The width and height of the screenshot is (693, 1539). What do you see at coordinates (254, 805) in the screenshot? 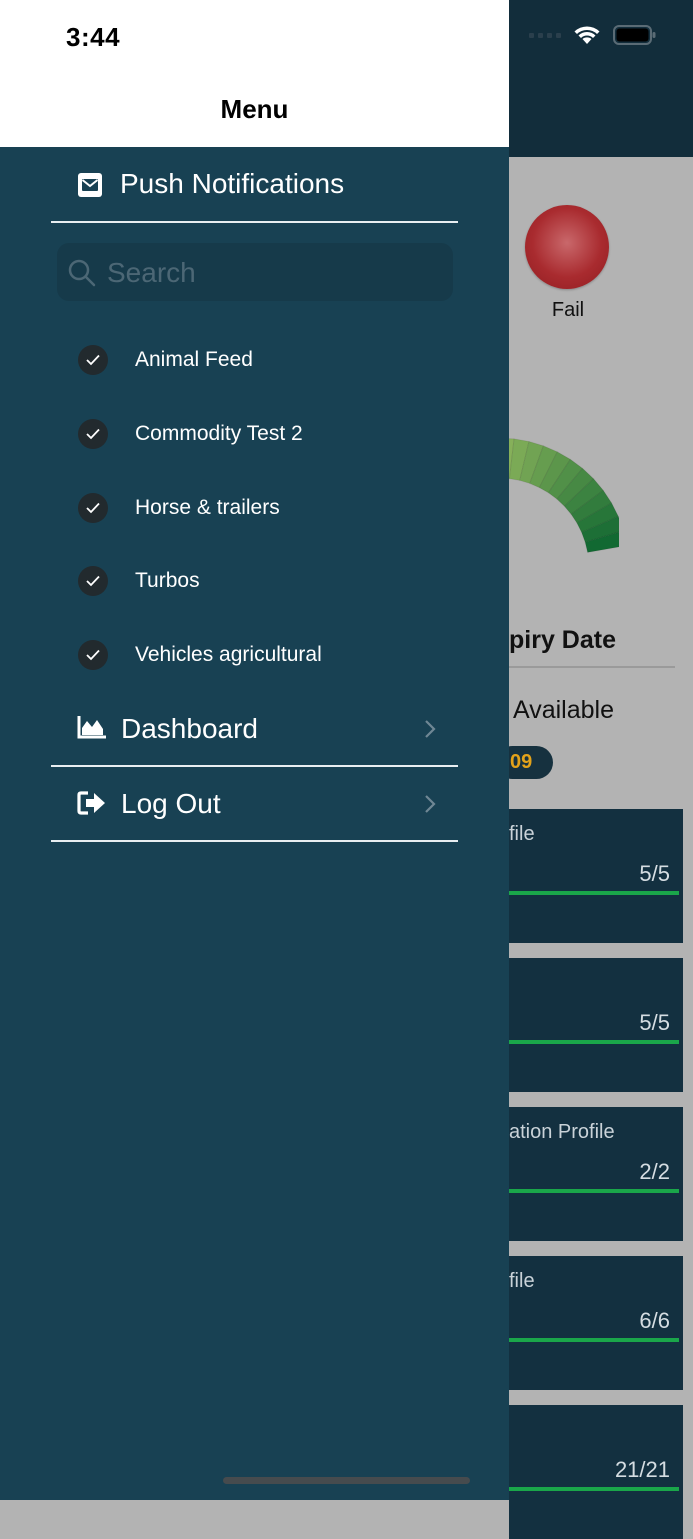
I see `log-out-menu-item: Log Out` at bounding box center [254, 805].